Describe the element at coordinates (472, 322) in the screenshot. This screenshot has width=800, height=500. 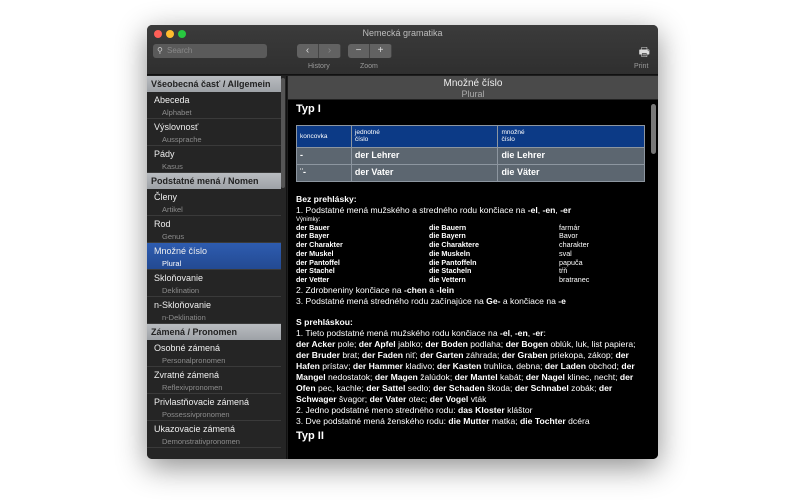
I see `s-heading: S prehláskou:` at that location.